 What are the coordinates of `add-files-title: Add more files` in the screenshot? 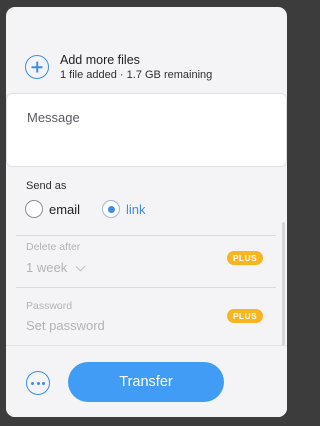 It's located at (100, 60).